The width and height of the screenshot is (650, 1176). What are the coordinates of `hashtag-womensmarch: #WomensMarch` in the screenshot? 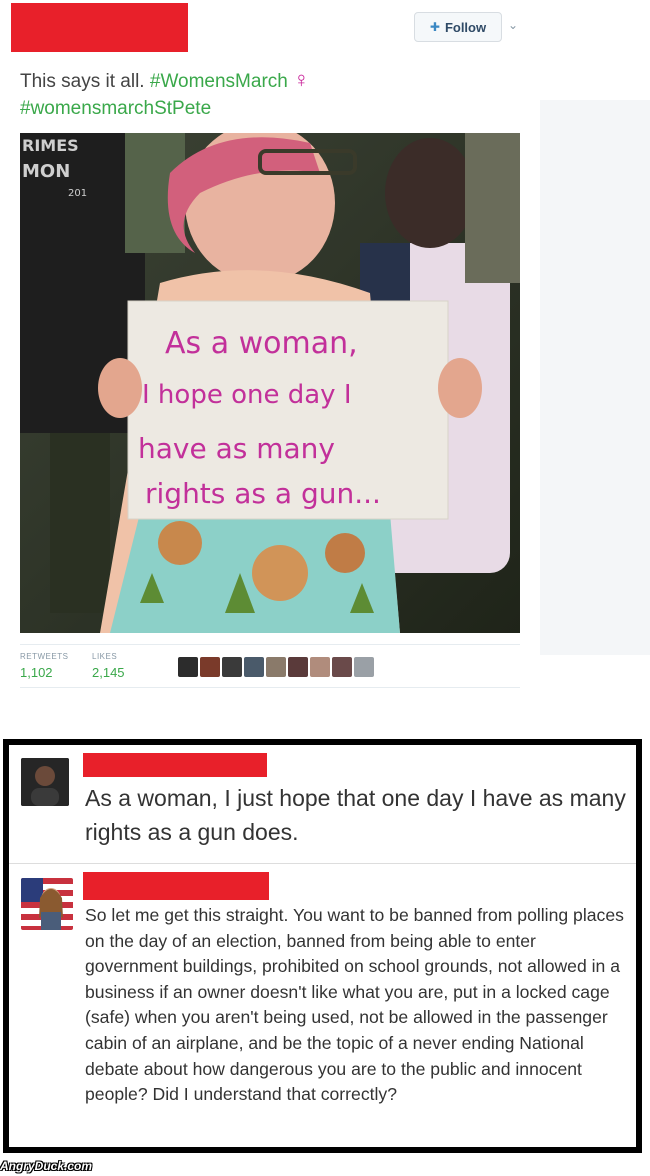 It's located at (219, 81).